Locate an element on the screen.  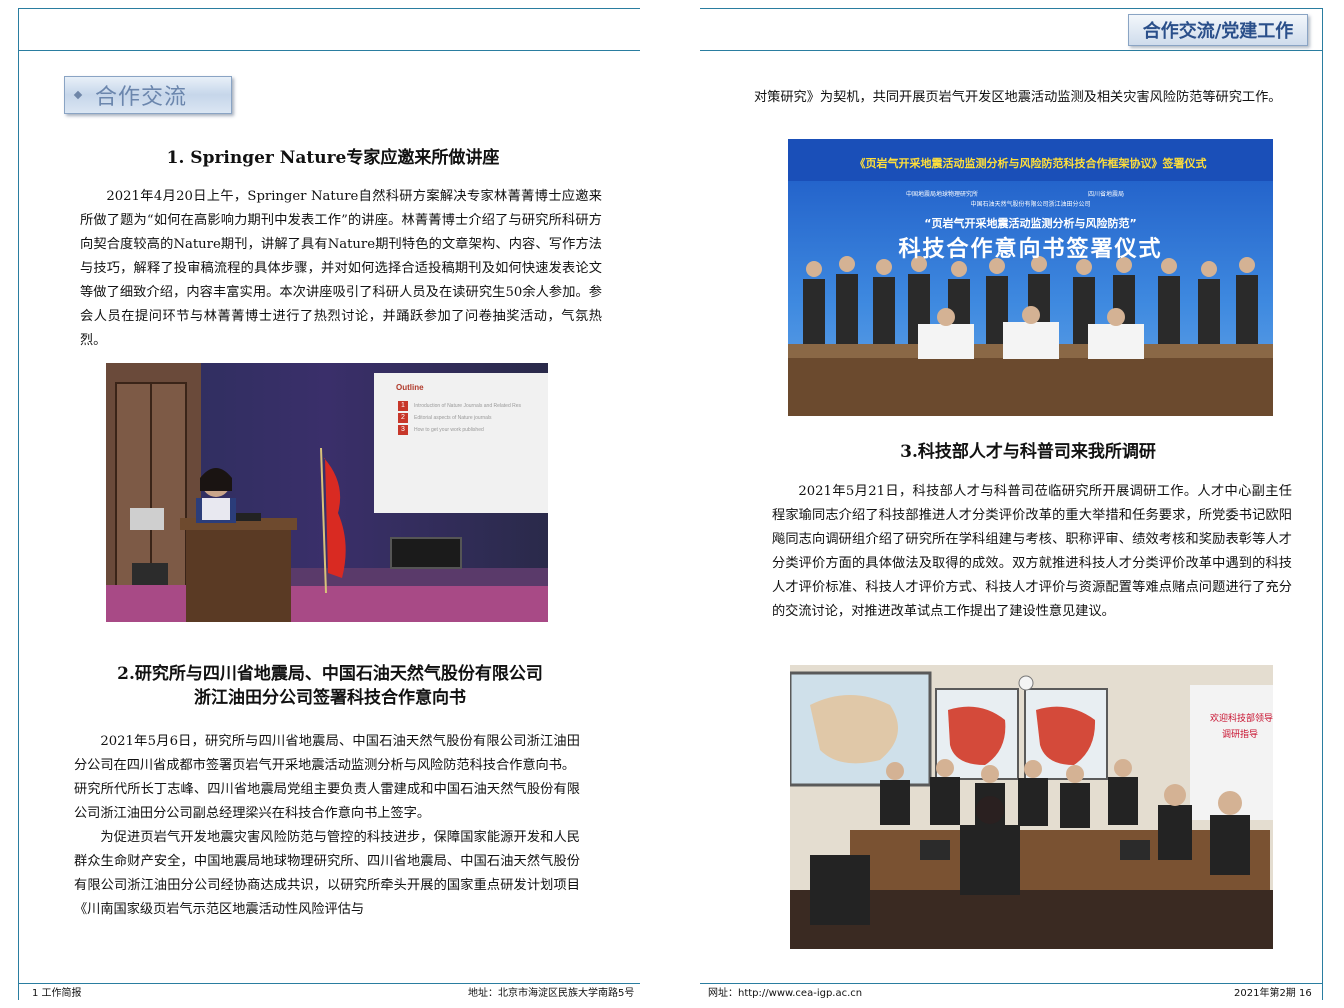
left-top-border is located at coordinates (329, 8).